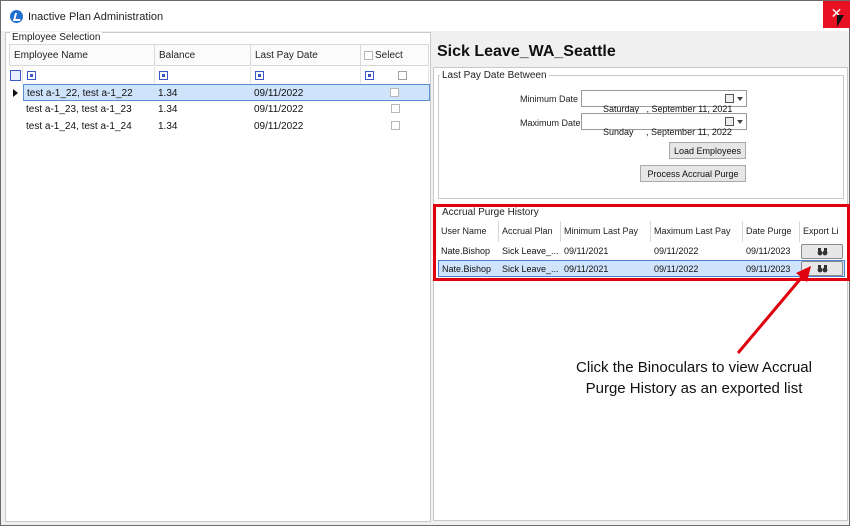  What do you see at coordinates (773, 310) in the screenshot?
I see `callout-arrow` at bounding box center [773, 310].